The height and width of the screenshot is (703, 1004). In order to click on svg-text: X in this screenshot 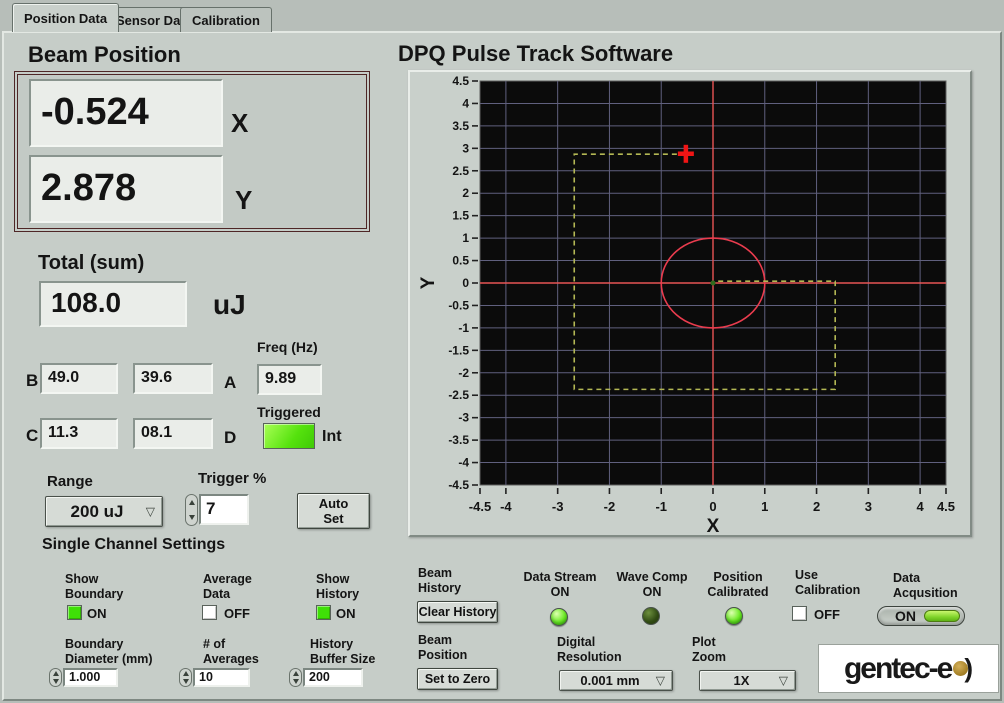, I will do `click(713, 525)`.